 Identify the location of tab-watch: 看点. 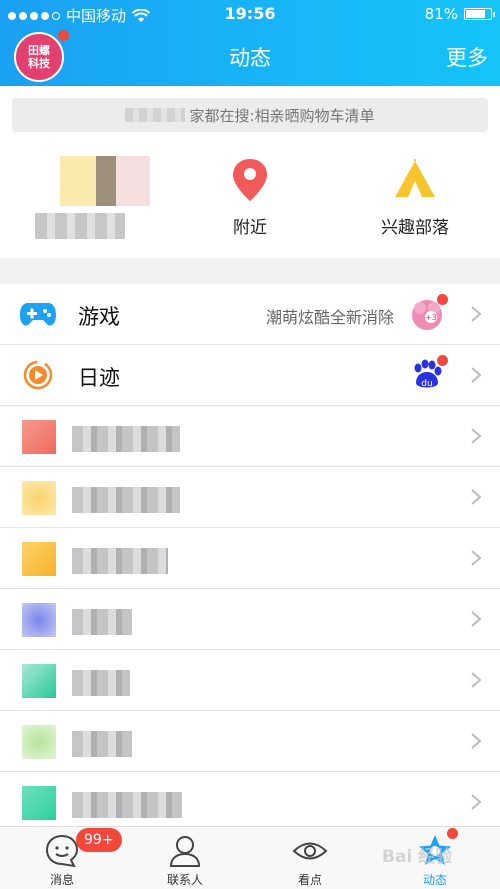
(310, 858).